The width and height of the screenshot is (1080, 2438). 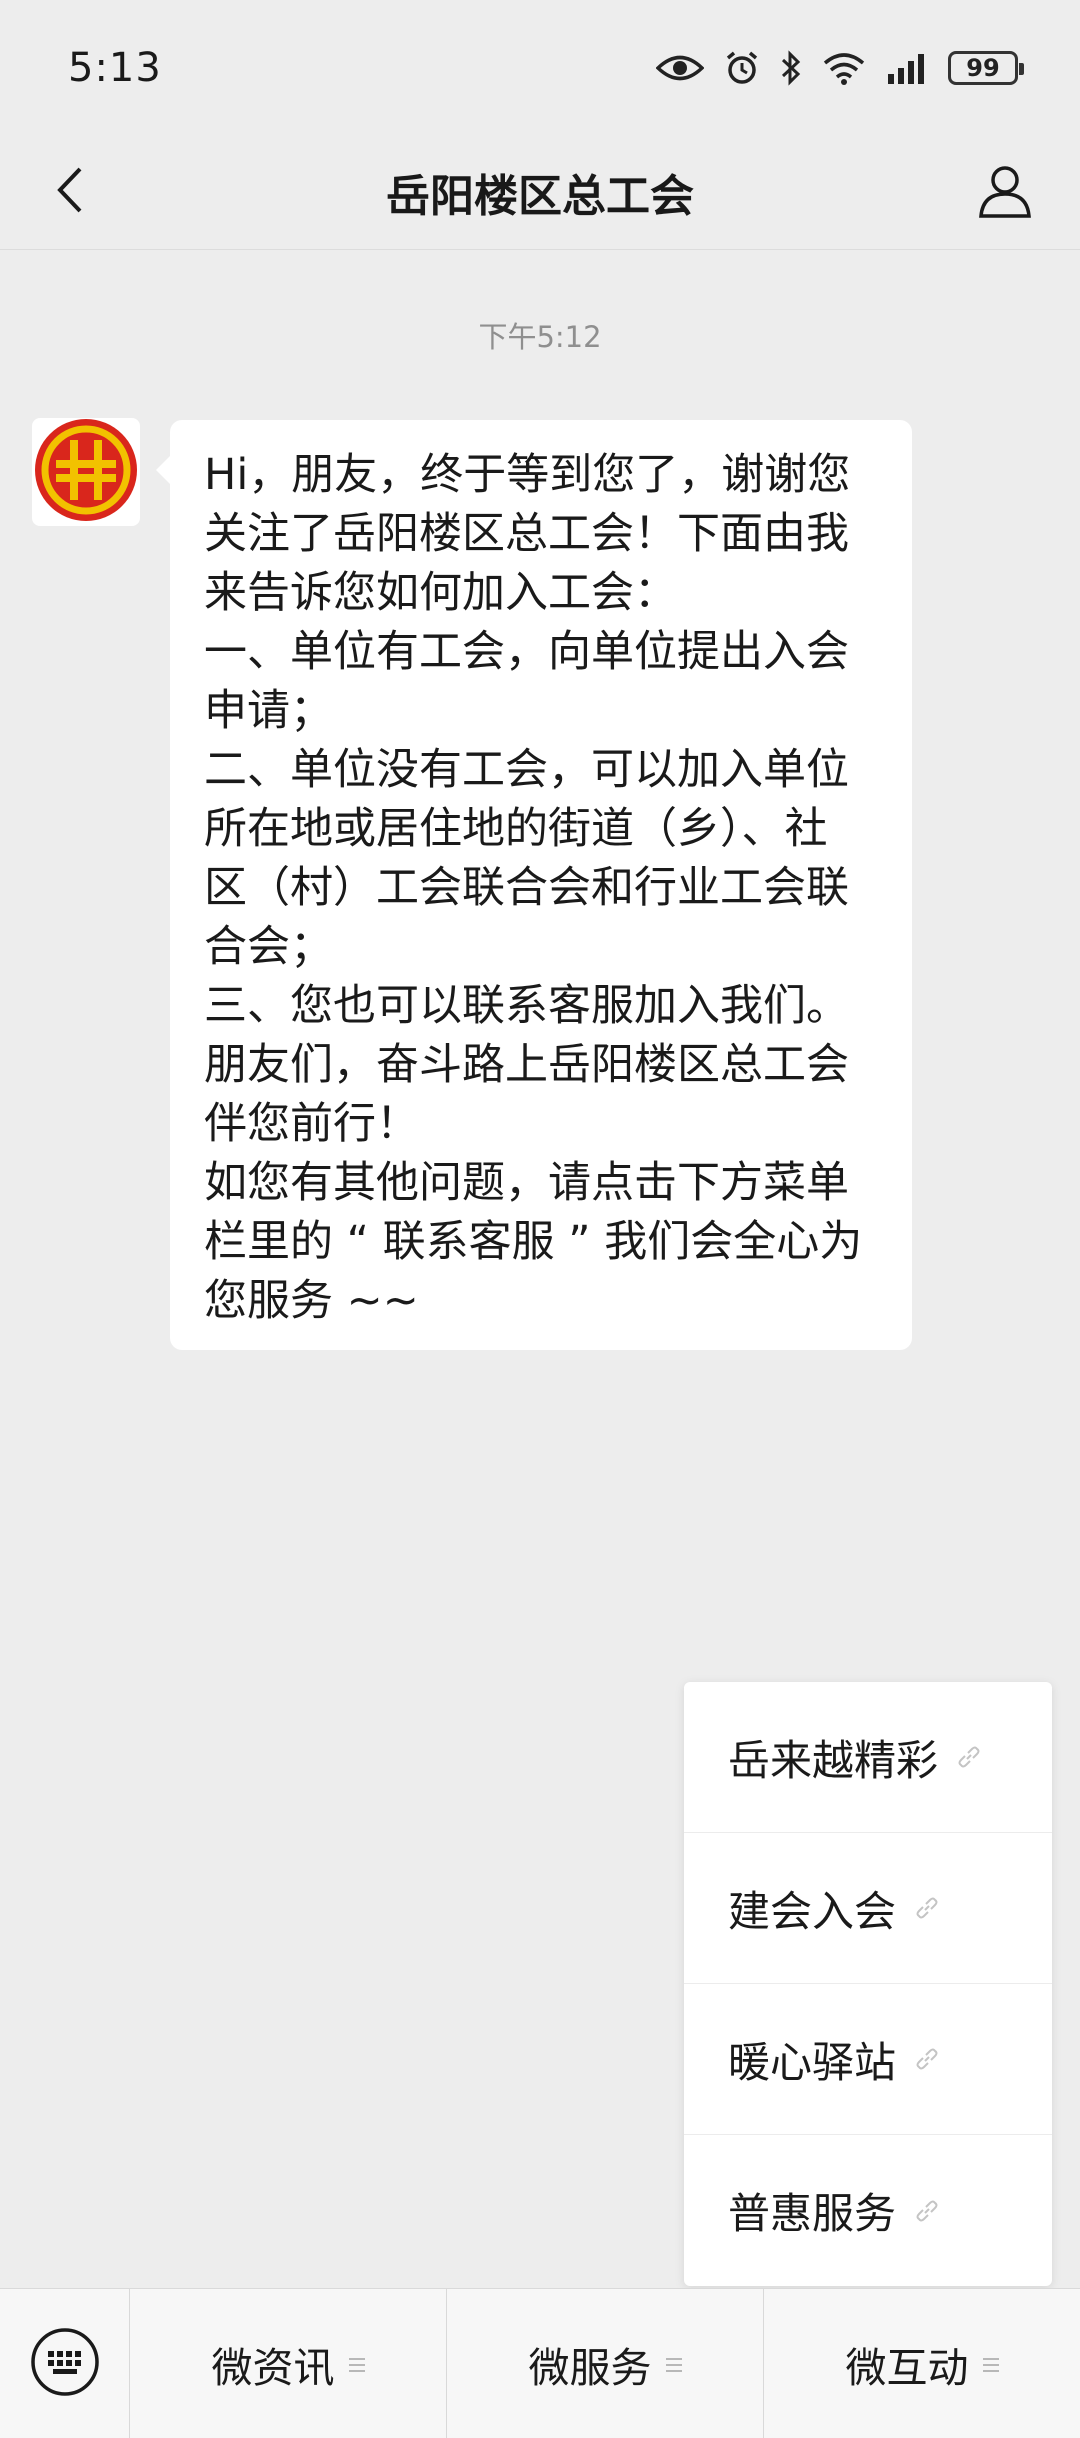 I want to click on submenu-item-yue-lai-yue-jing-cai: 岳来越精彩, so click(x=868, y=1757).